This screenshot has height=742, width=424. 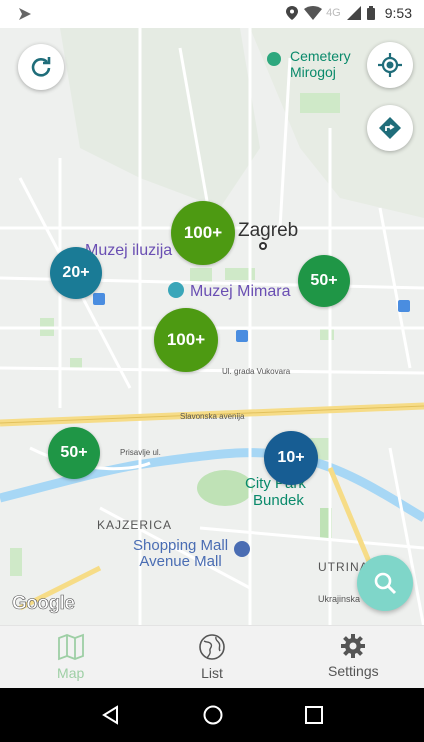 I want to click on refresh-icon, so click(x=41, y=67).